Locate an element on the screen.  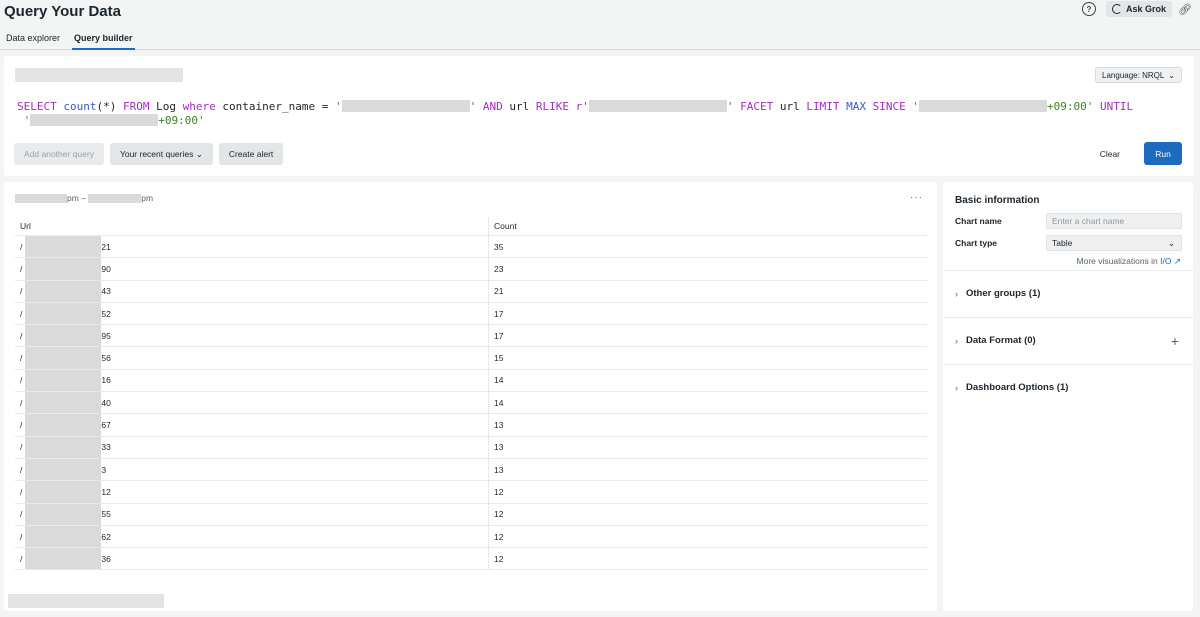
plus-icon: + is located at coordinates (1175, 341).